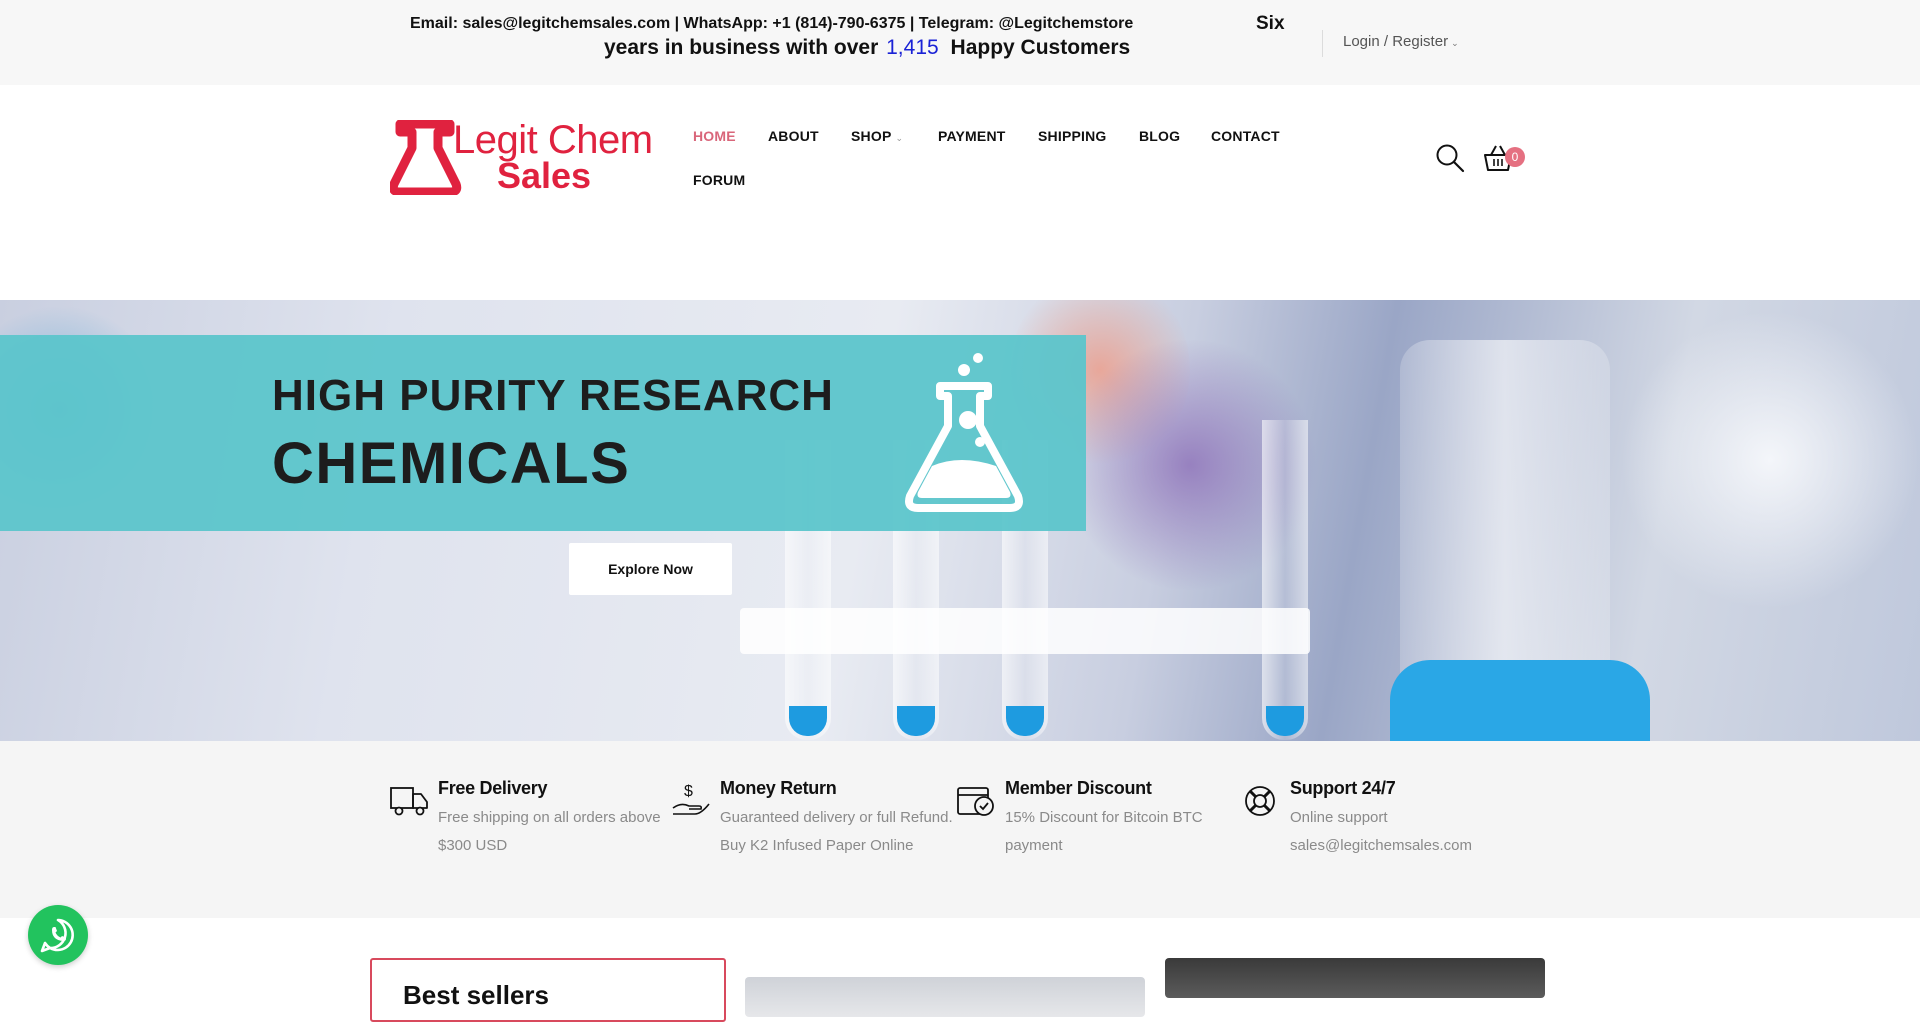 This screenshot has width=1920, height=1022. What do you see at coordinates (793, 136) in the screenshot?
I see `nav-about: ABOUT` at bounding box center [793, 136].